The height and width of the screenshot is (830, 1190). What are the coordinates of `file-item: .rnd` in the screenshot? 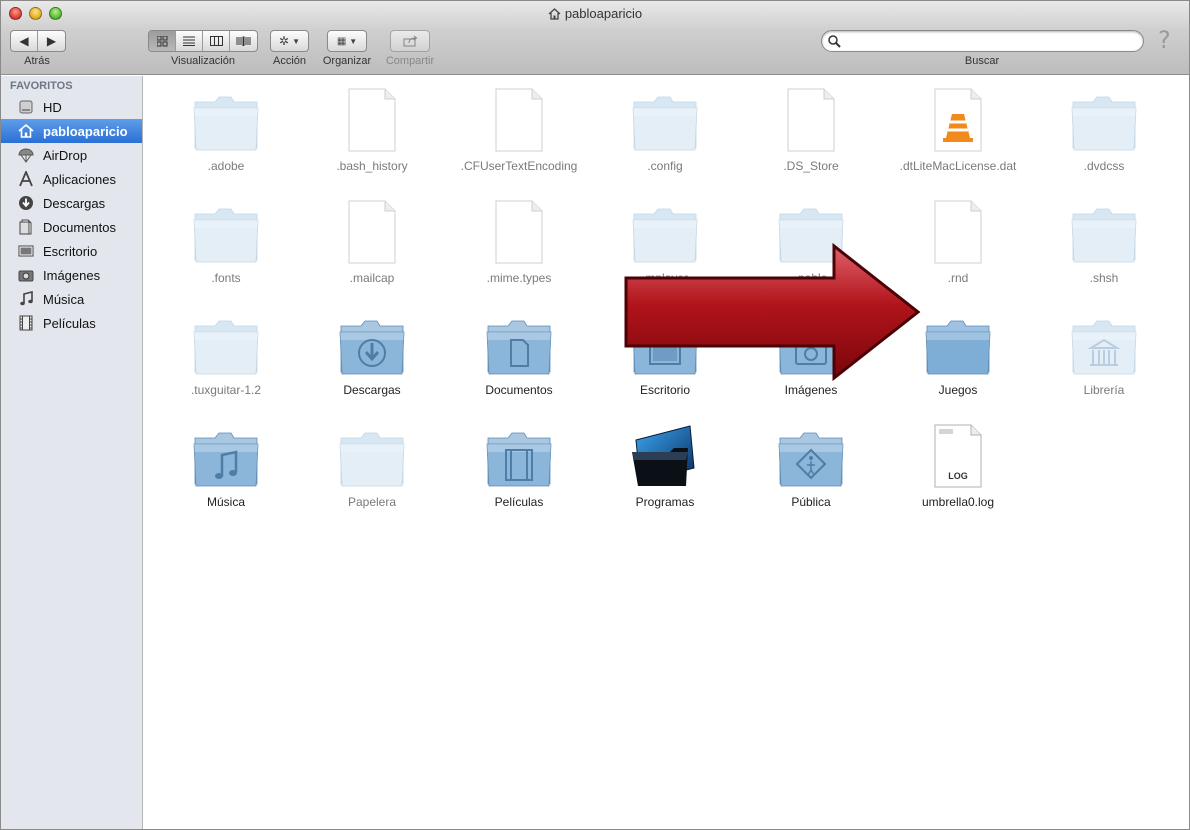 It's located at (958, 243).